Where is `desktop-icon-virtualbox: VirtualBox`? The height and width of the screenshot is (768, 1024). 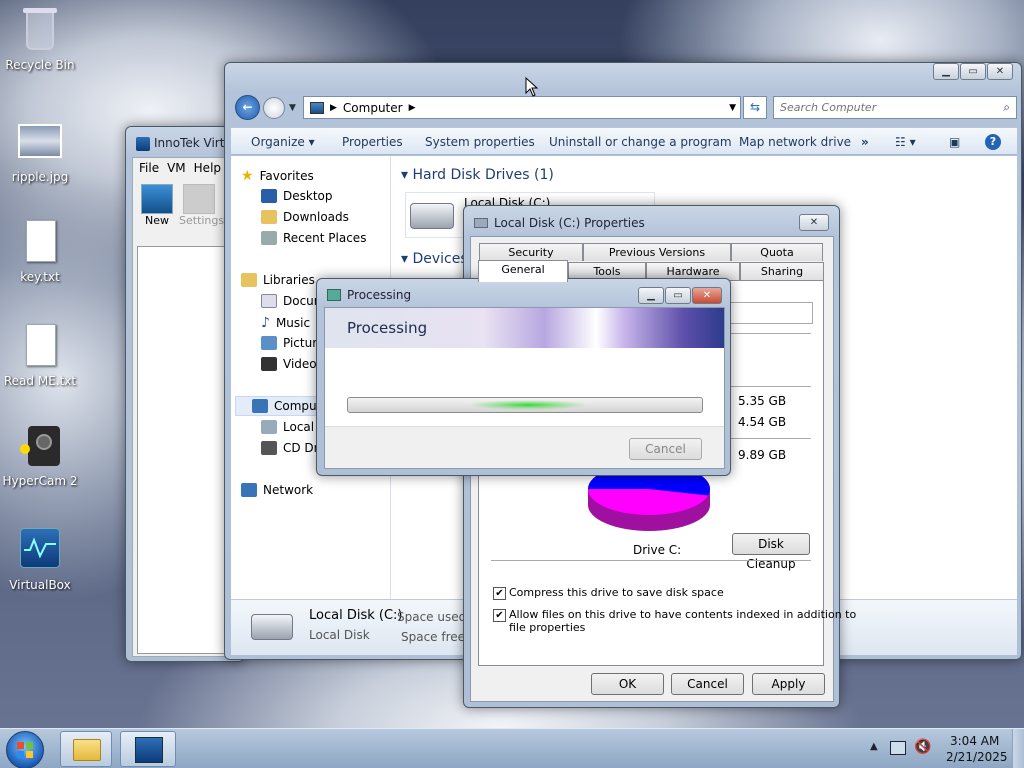 desktop-icon-virtualbox: VirtualBox is located at coordinates (40, 559).